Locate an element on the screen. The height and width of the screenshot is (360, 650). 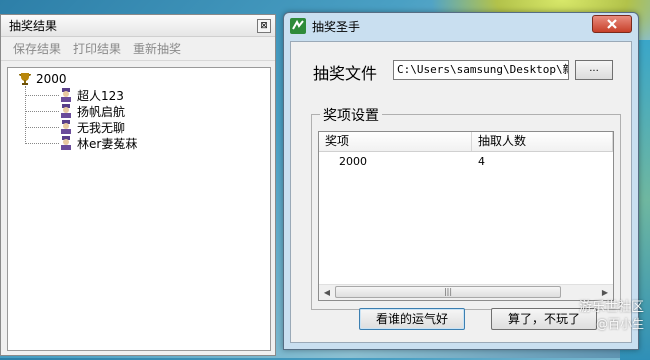
horizontal-scrollbar: ◀ ||| ▶ is located at coordinates (466, 292).